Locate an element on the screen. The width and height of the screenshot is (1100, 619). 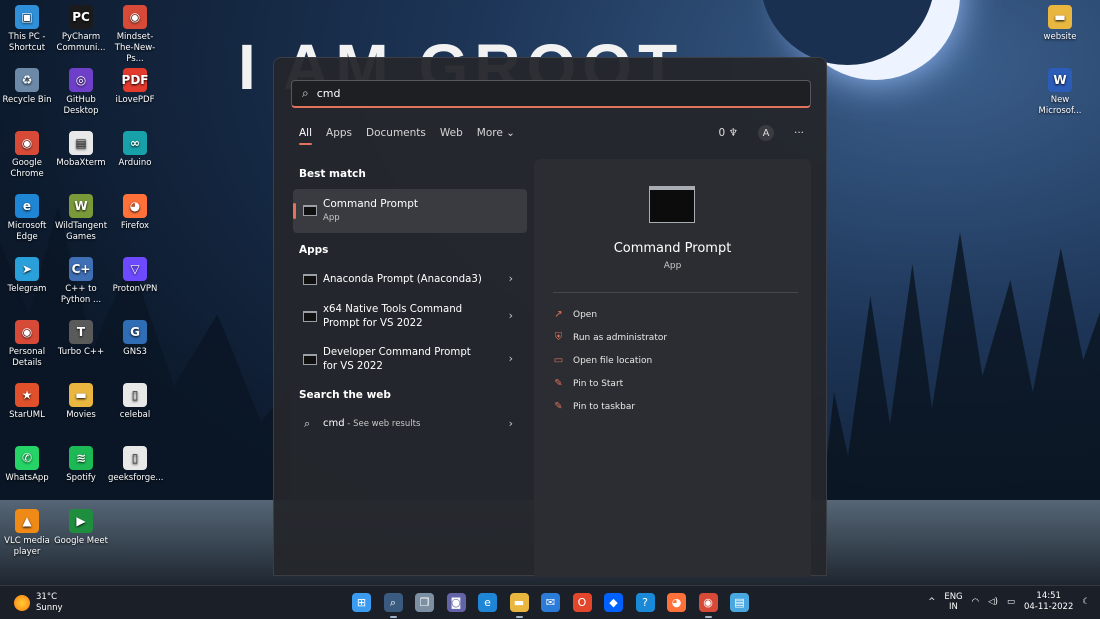
notepad: ▤ is located at coordinates (739, 602).